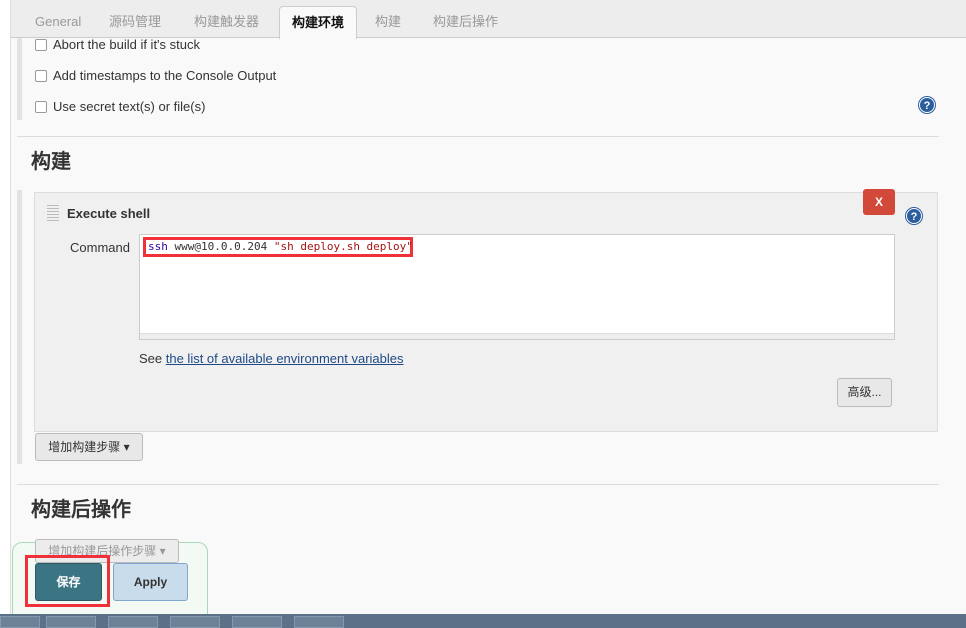 Image resolution: width=966 pixels, height=628 pixels. What do you see at coordinates (53, 214) in the screenshot?
I see `drag-handle-icon` at bounding box center [53, 214].